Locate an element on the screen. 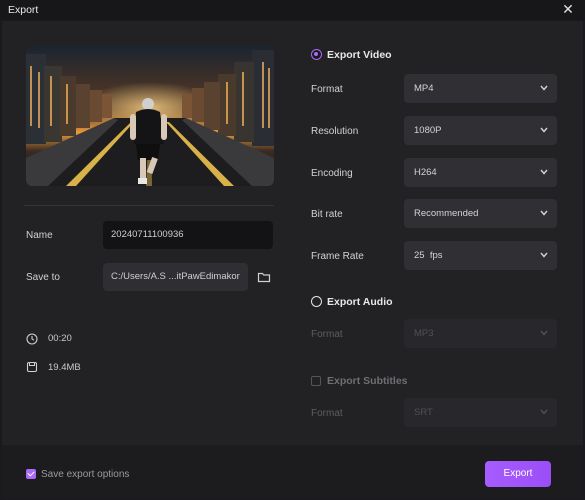 The image size is (585, 500). folder-icon is located at coordinates (264, 277).